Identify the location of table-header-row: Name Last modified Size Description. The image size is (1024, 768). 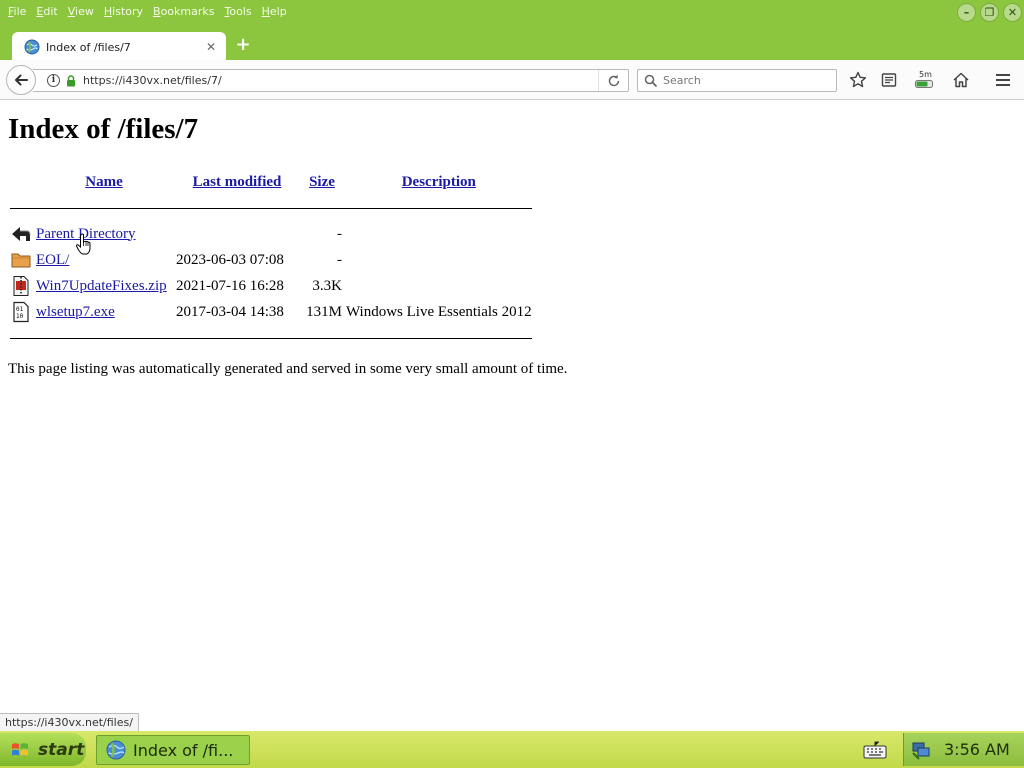
(271, 182).